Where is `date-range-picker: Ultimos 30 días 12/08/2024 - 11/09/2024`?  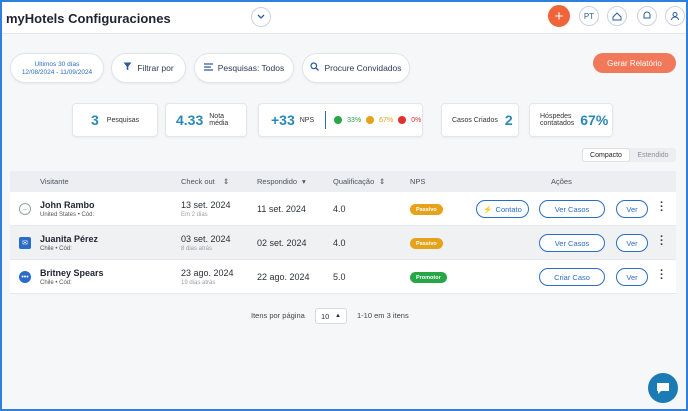 date-range-picker: Ultimos 30 días 12/08/2024 - 11/09/2024 is located at coordinates (57, 68).